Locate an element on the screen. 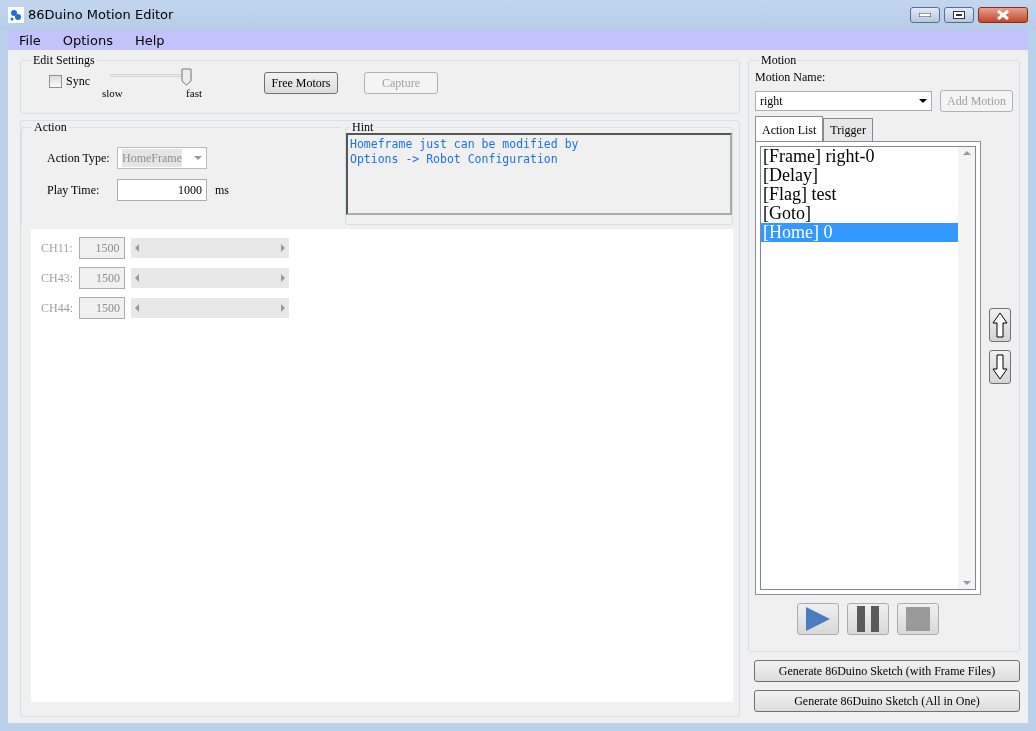 The height and width of the screenshot is (731, 1036). speed-slider is located at coordinates (151, 77).